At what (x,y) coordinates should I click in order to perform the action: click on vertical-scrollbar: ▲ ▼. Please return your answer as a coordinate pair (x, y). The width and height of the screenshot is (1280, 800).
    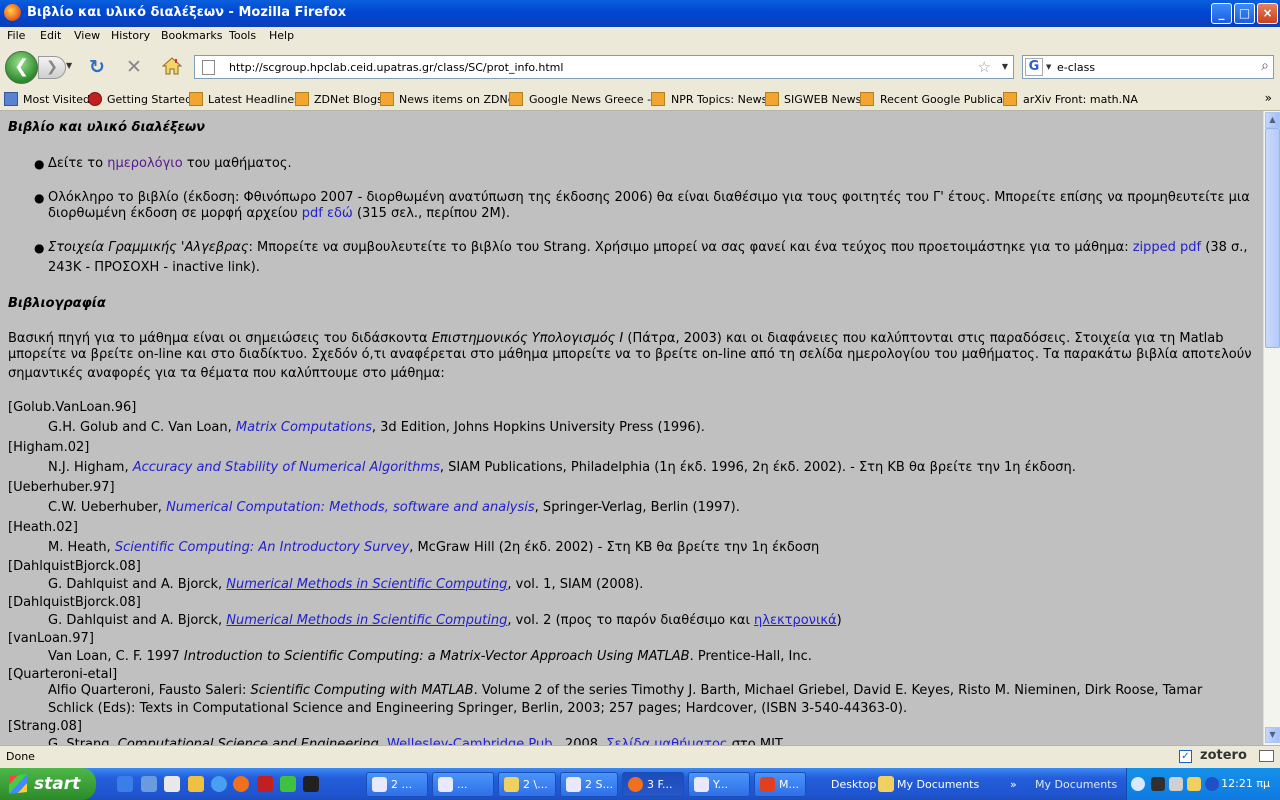
    Looking at the image, I should click on (1271, 428).